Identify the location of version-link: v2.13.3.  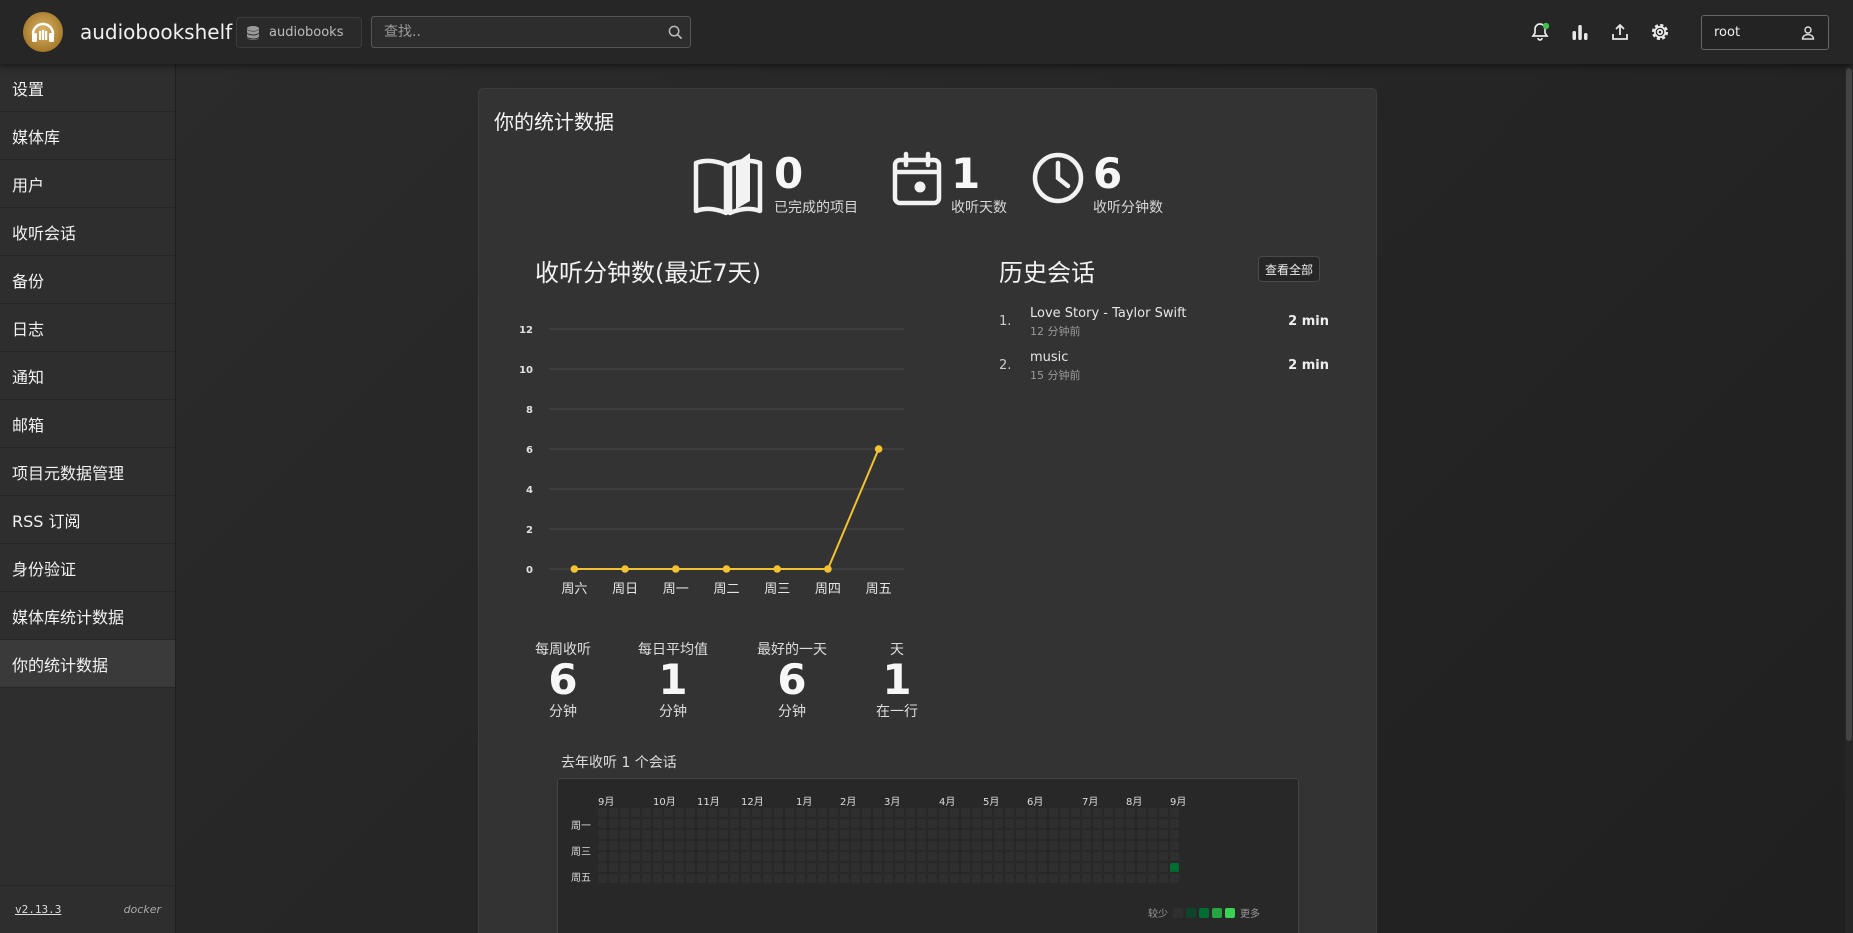
(38, 909).